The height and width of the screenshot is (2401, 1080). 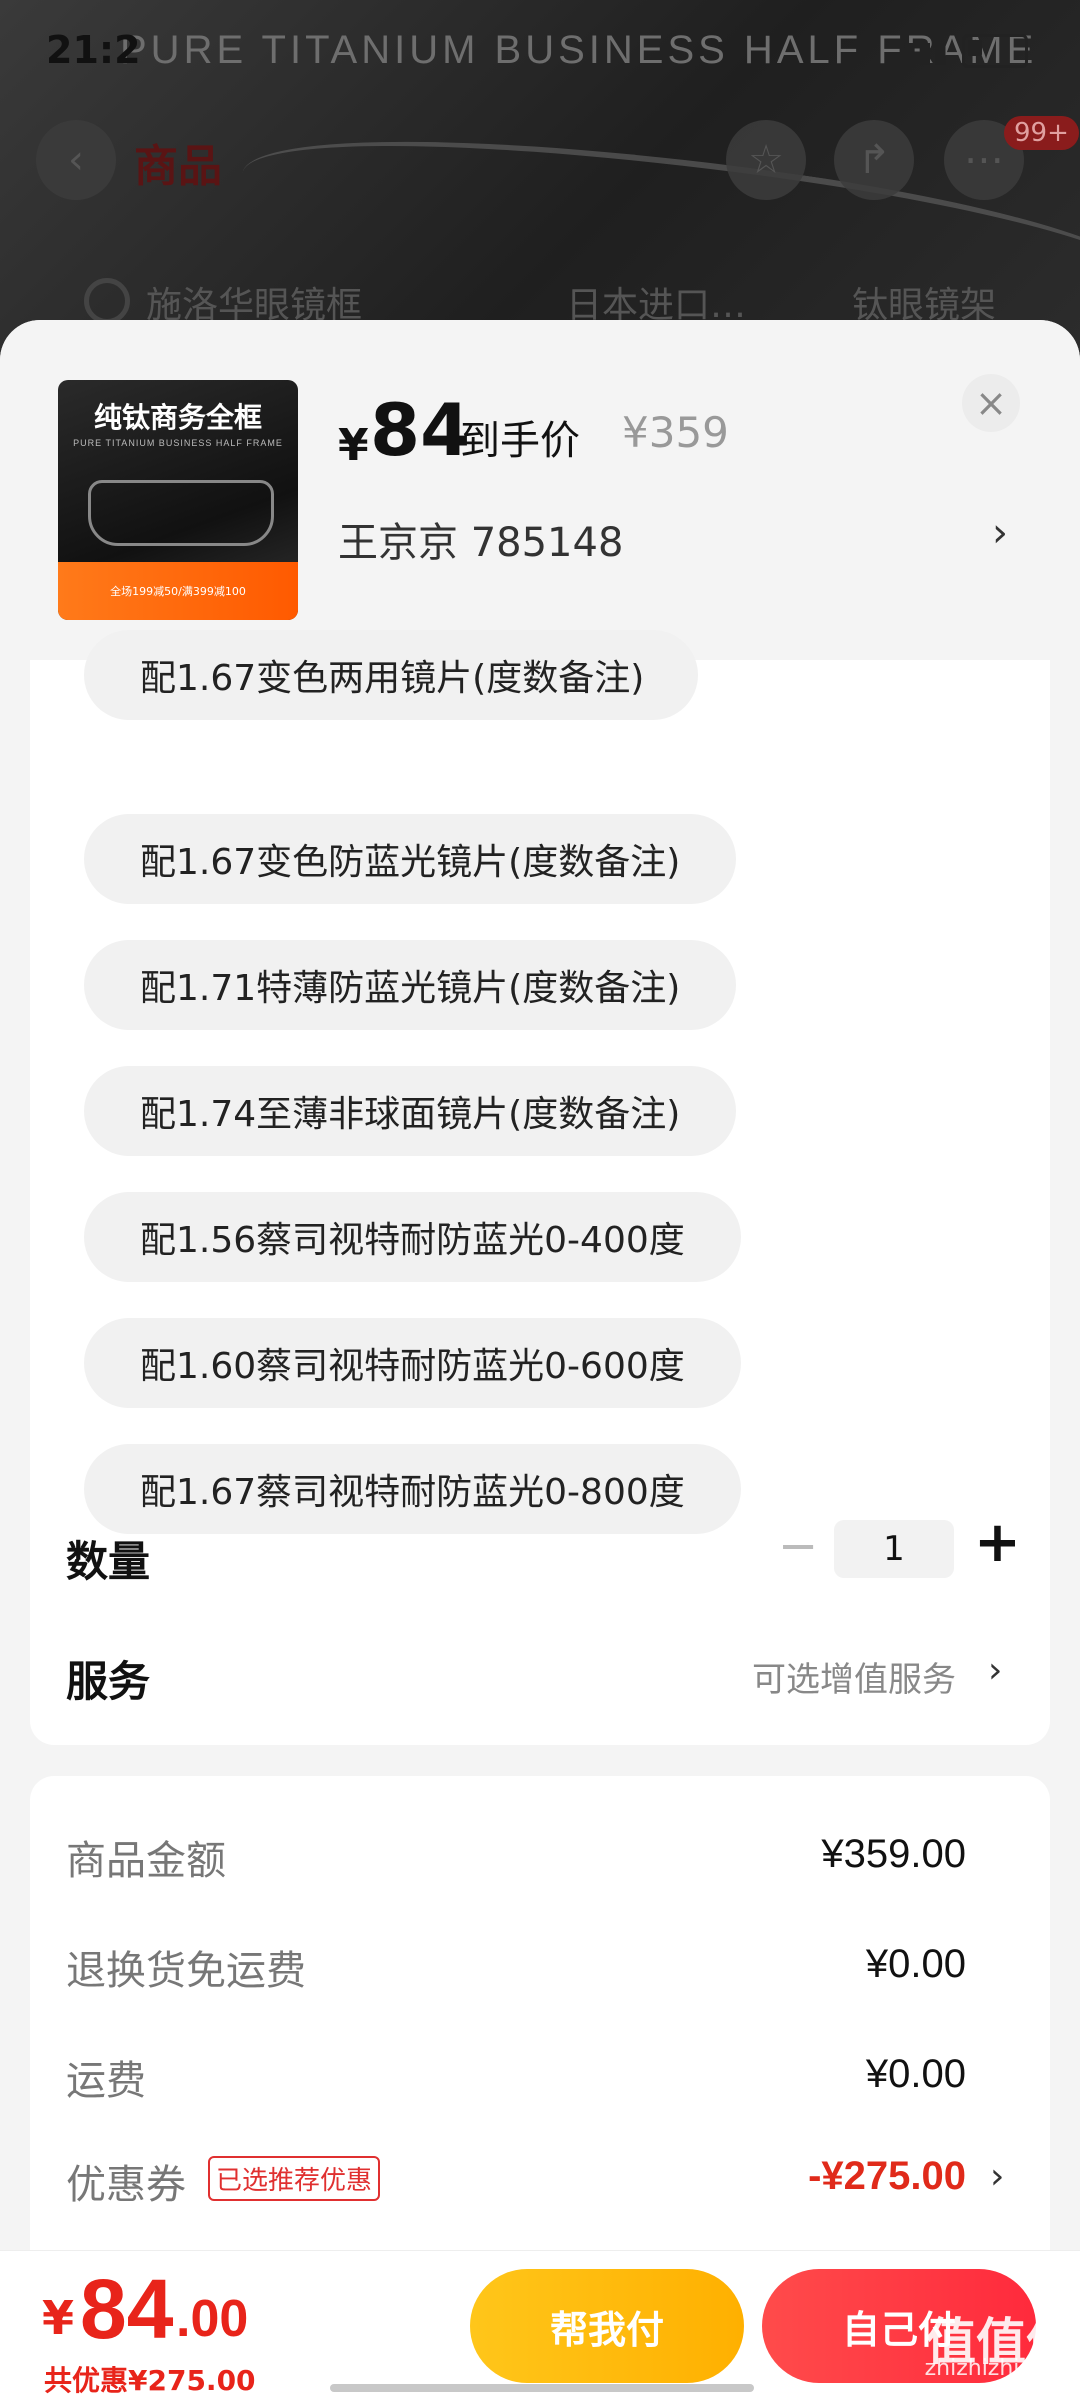 I want to click on return-shipping-label: 退换货免运费, so click(x=186, y=1971).